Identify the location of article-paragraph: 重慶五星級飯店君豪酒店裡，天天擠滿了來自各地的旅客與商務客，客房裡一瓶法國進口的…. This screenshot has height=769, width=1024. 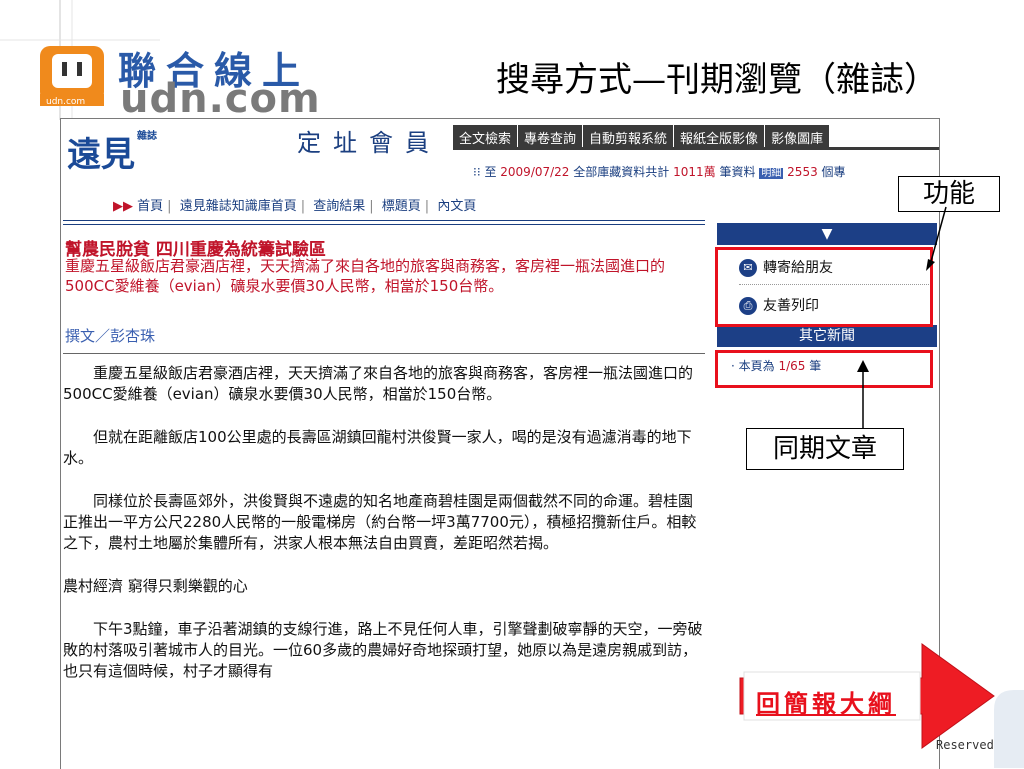
(378, 383).